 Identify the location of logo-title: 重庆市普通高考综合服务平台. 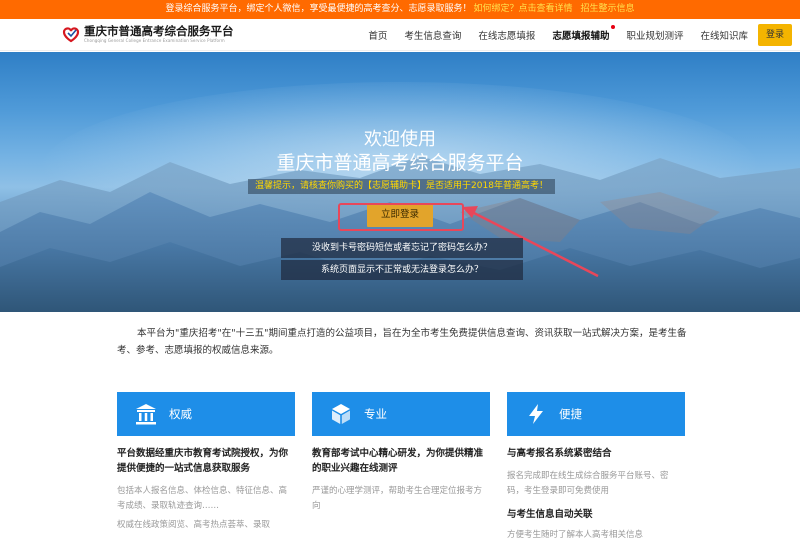
(159, 31).